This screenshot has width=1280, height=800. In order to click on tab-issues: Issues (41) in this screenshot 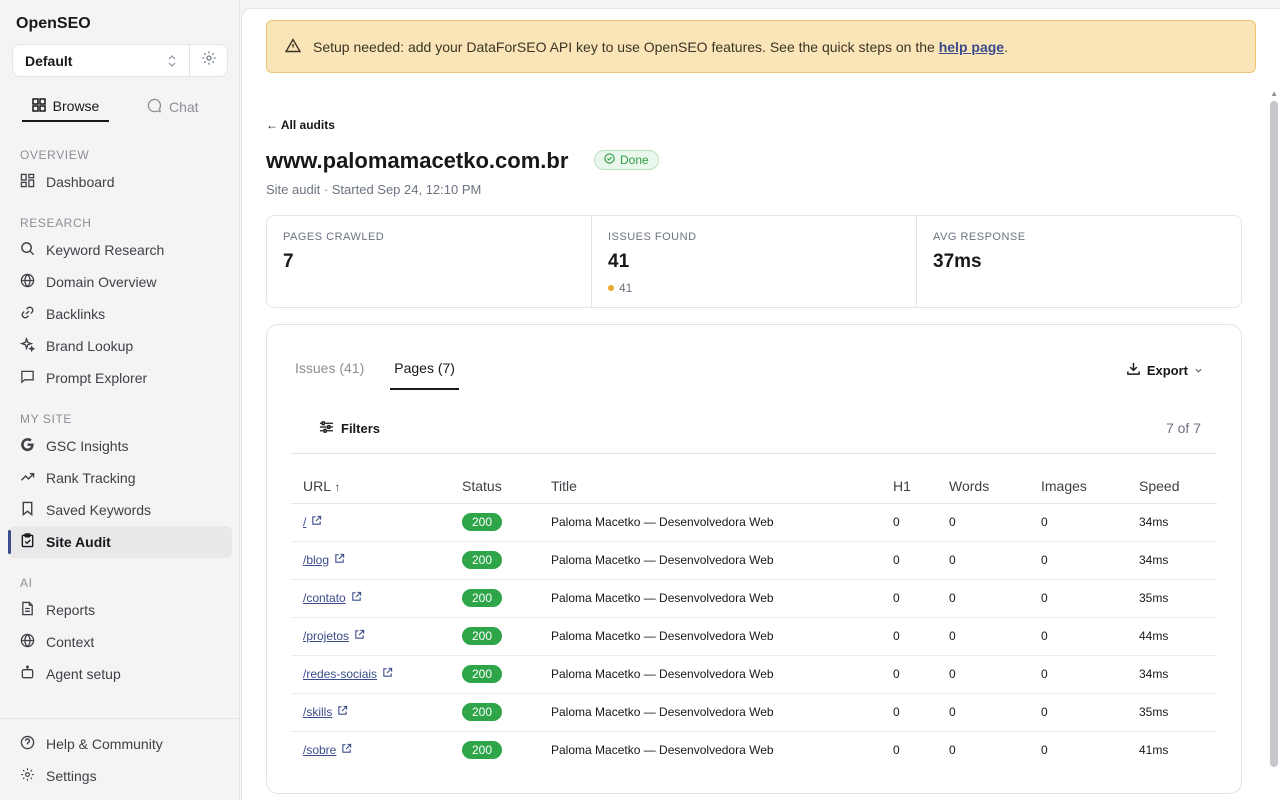, I will do `click(329, 375)`.